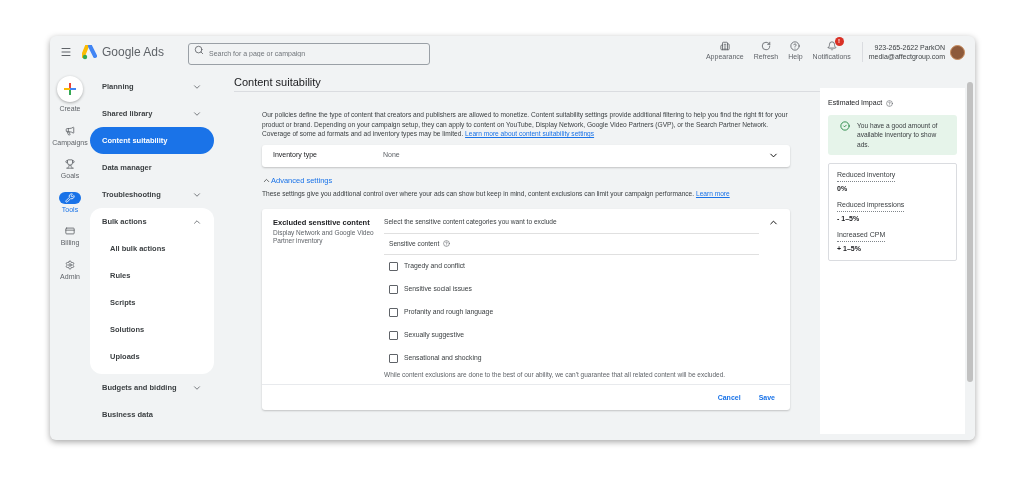 The height and width of the screenshot is (494, 1024). Describe the element at coordinates (70, 197) in the screenshot. I see `wrench-icon` at that location.